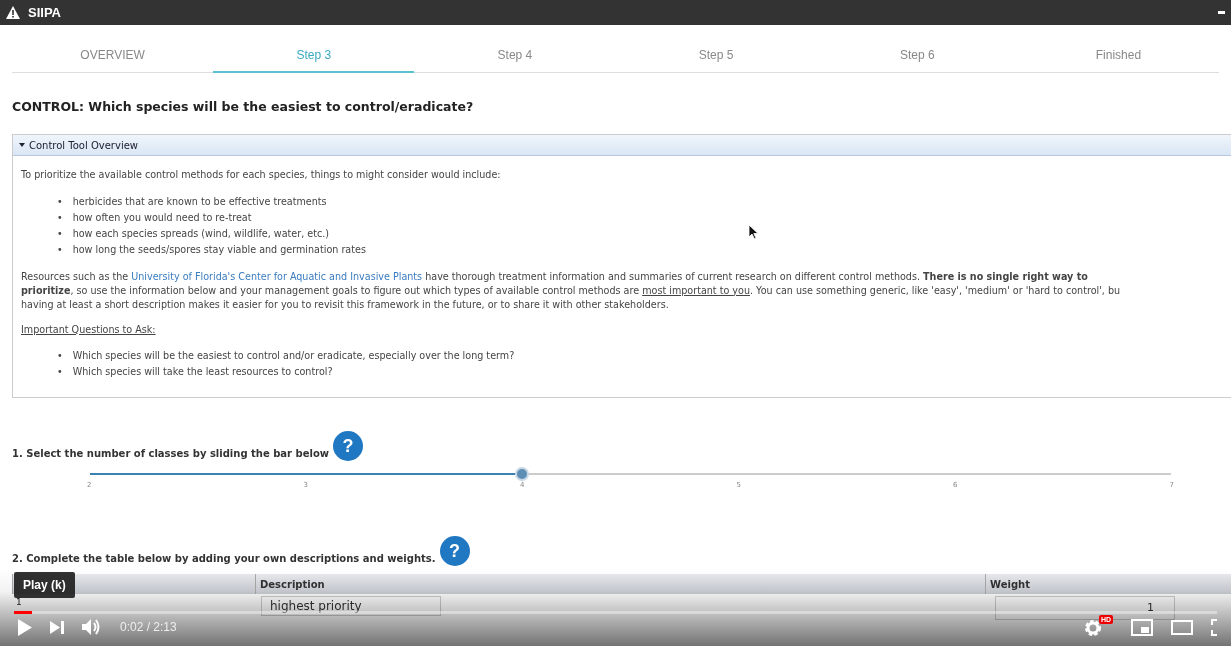  What do you see at coordinates (622, 145) in the screenshot?
I see `panel-header: Control Tool Overview` at bounding box center [622, 145].